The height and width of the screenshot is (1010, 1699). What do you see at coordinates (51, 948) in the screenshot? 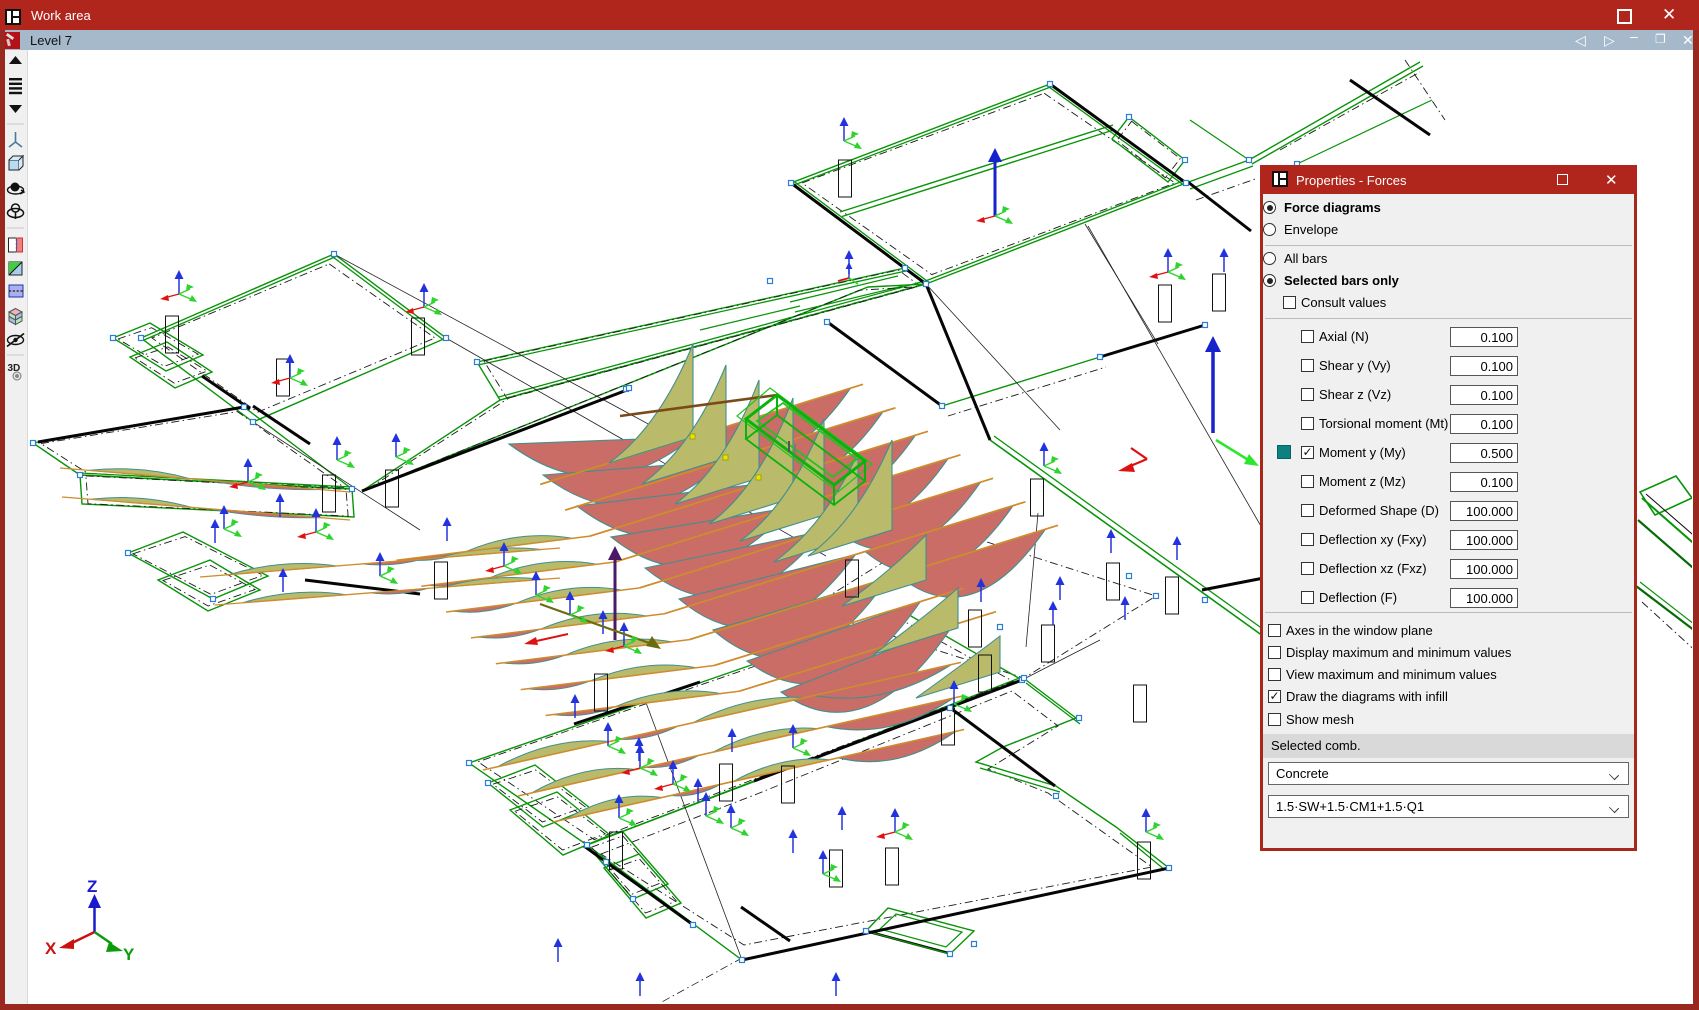
I see `svg-text: X` at bounding box center [51, 948].